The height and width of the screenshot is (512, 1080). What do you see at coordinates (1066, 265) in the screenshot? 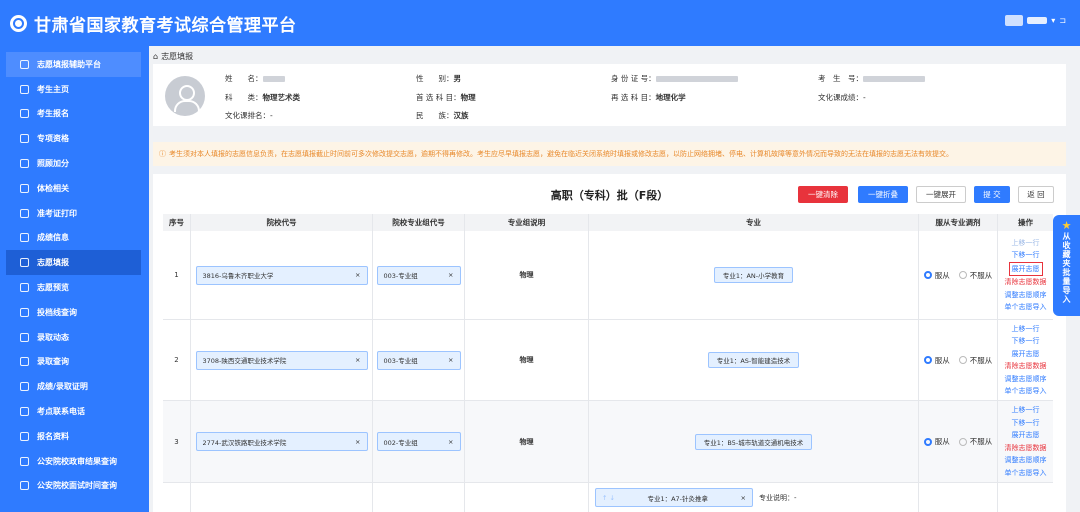
I see `import-favorites-button: ★ 从收藏夹批量导入` at bounding box center [1066, 265].